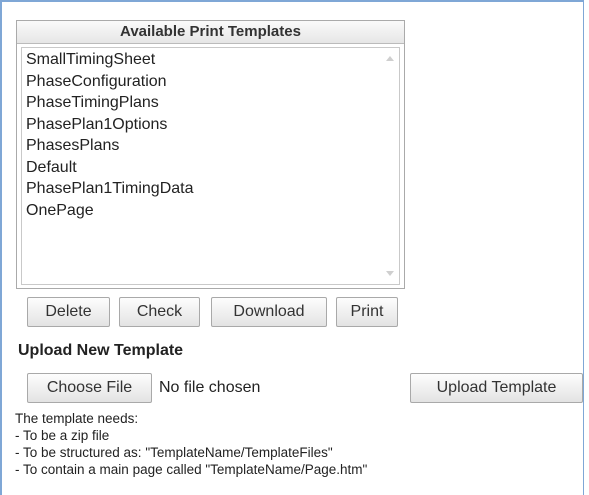 This screenshot has height=495, width=589. Describe the element at coordinates (212, 60) in the screenshot. I see `template-item-small-timing-sheet: SmallTimingSheet` at that location.